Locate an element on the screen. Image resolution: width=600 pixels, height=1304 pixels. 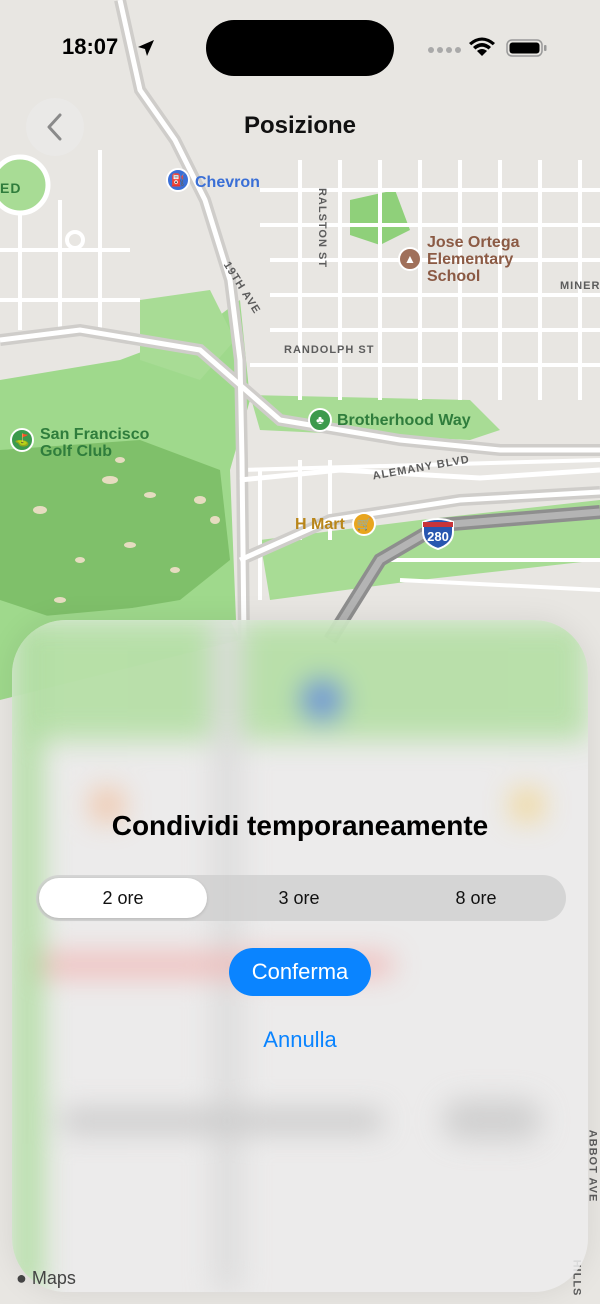
page-title: Posizione is located at coordinates (300, 125).